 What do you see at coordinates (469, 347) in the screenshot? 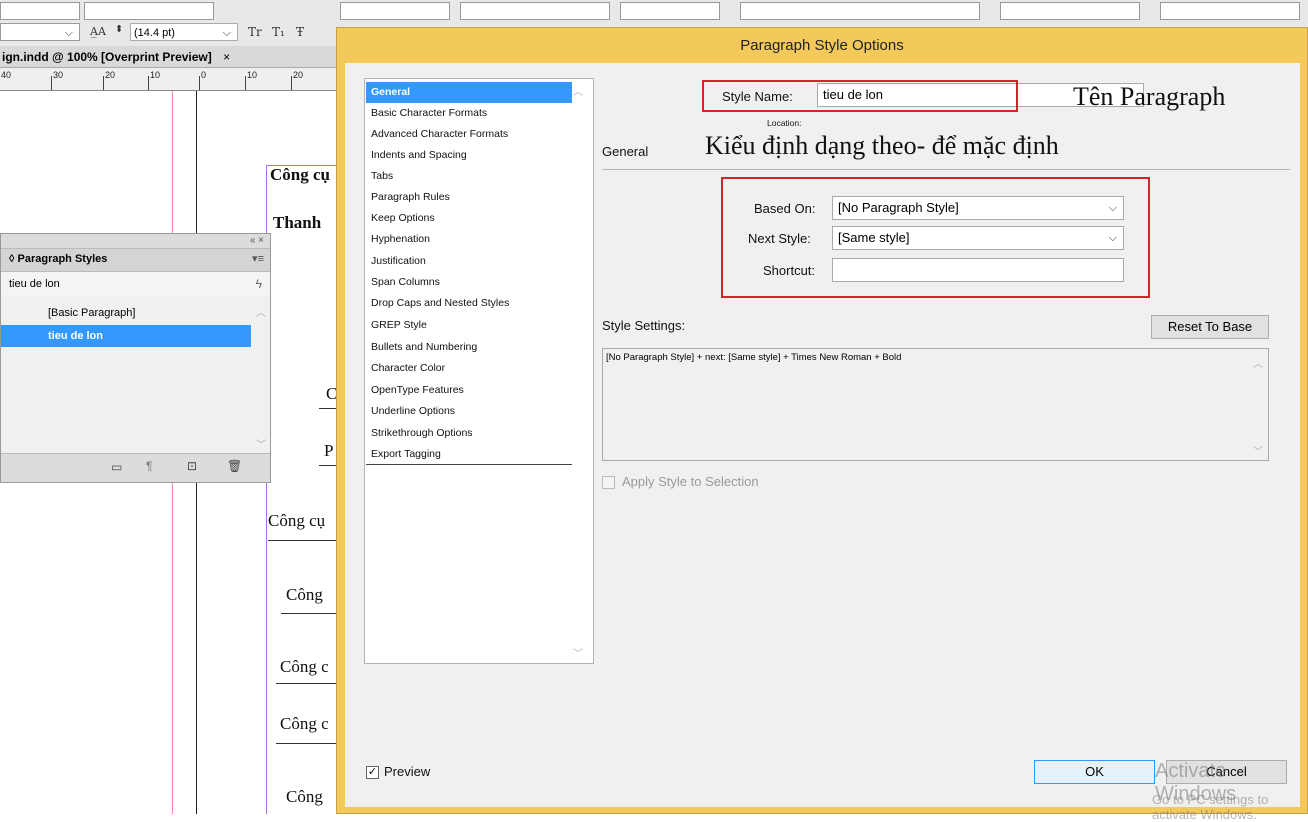
I see `category-bullets-and-numbering: Bullets and Numbering` at bounding box center [469, 347].